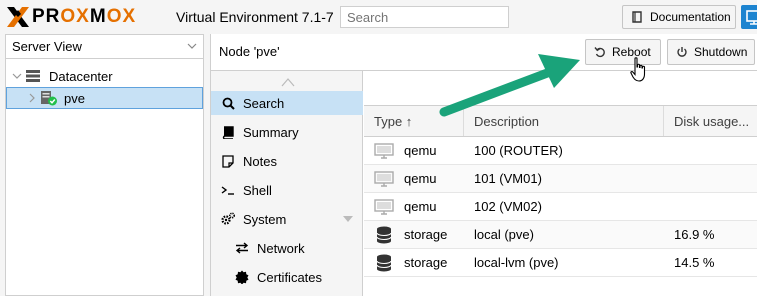  I want to click on monitor-button, so click(749, 17).